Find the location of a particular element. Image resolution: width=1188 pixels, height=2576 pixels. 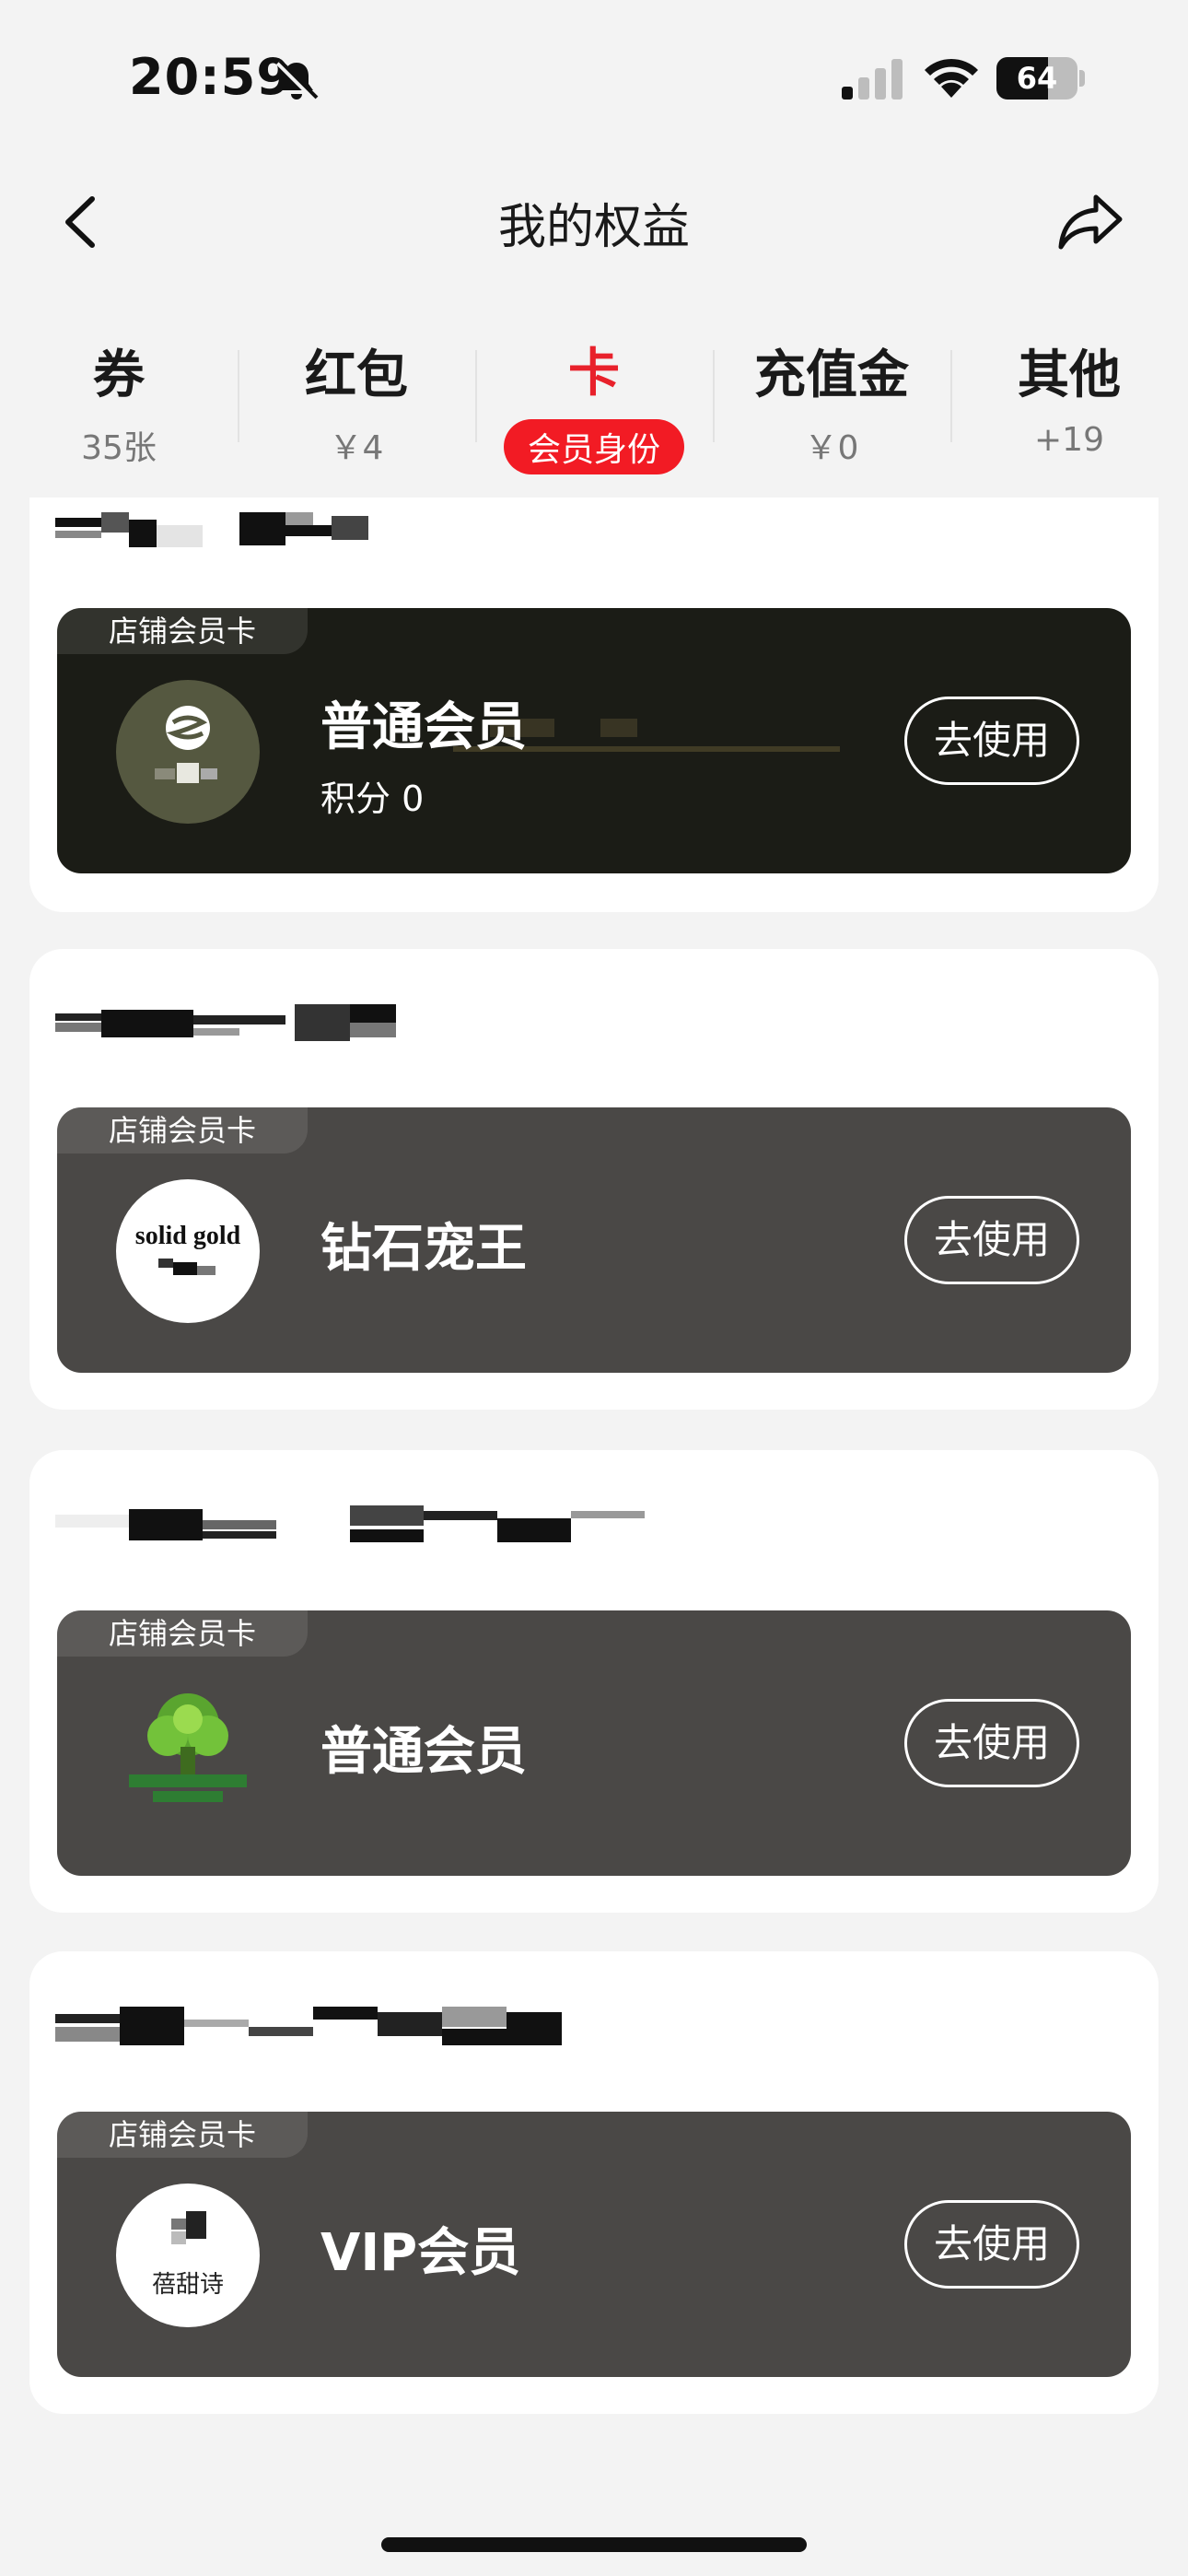

tab-others: 其他 +19 is located at coordinates (1069, 396).